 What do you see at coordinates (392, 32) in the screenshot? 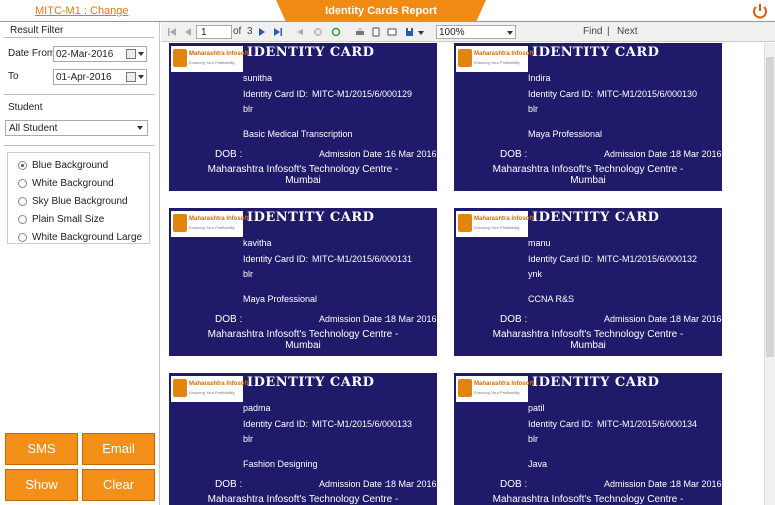
I see `page-setup-icon` at bounding box center [392, 32].